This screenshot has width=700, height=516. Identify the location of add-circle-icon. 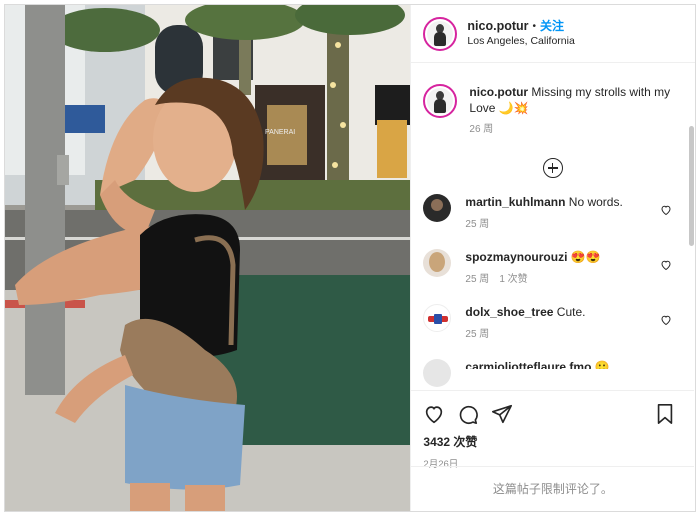
(552, 168).